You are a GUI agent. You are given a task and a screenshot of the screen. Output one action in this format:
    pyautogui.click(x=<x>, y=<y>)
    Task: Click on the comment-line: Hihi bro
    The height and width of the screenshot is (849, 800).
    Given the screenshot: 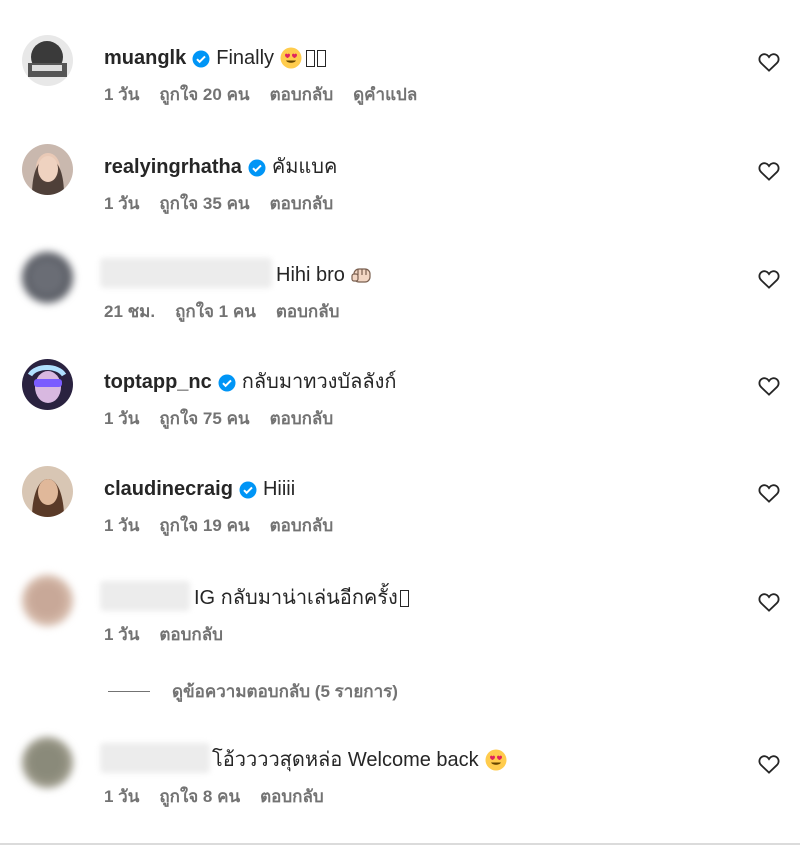 What is the action you would take?
    pyautogui.click(x=324, y=275)
    